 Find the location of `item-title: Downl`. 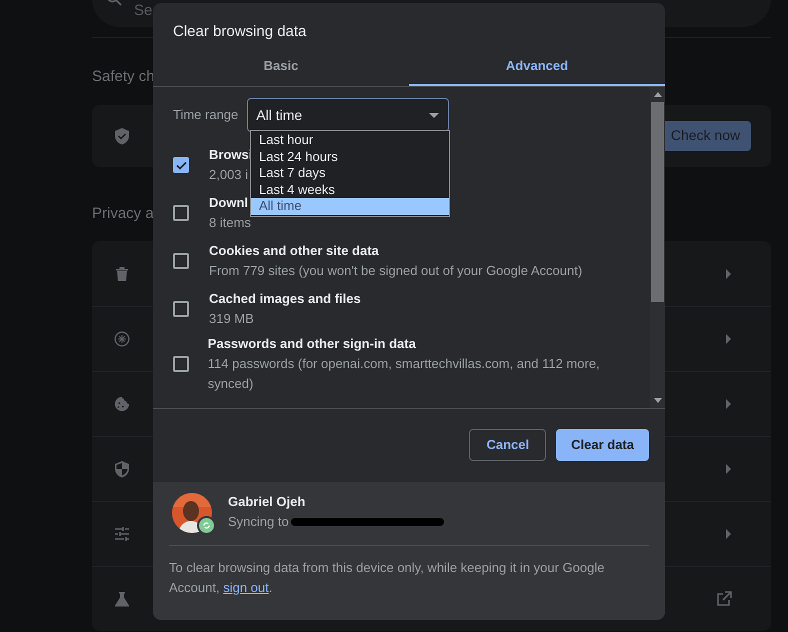

item-title: Downl is located at coordinates (229, 203).